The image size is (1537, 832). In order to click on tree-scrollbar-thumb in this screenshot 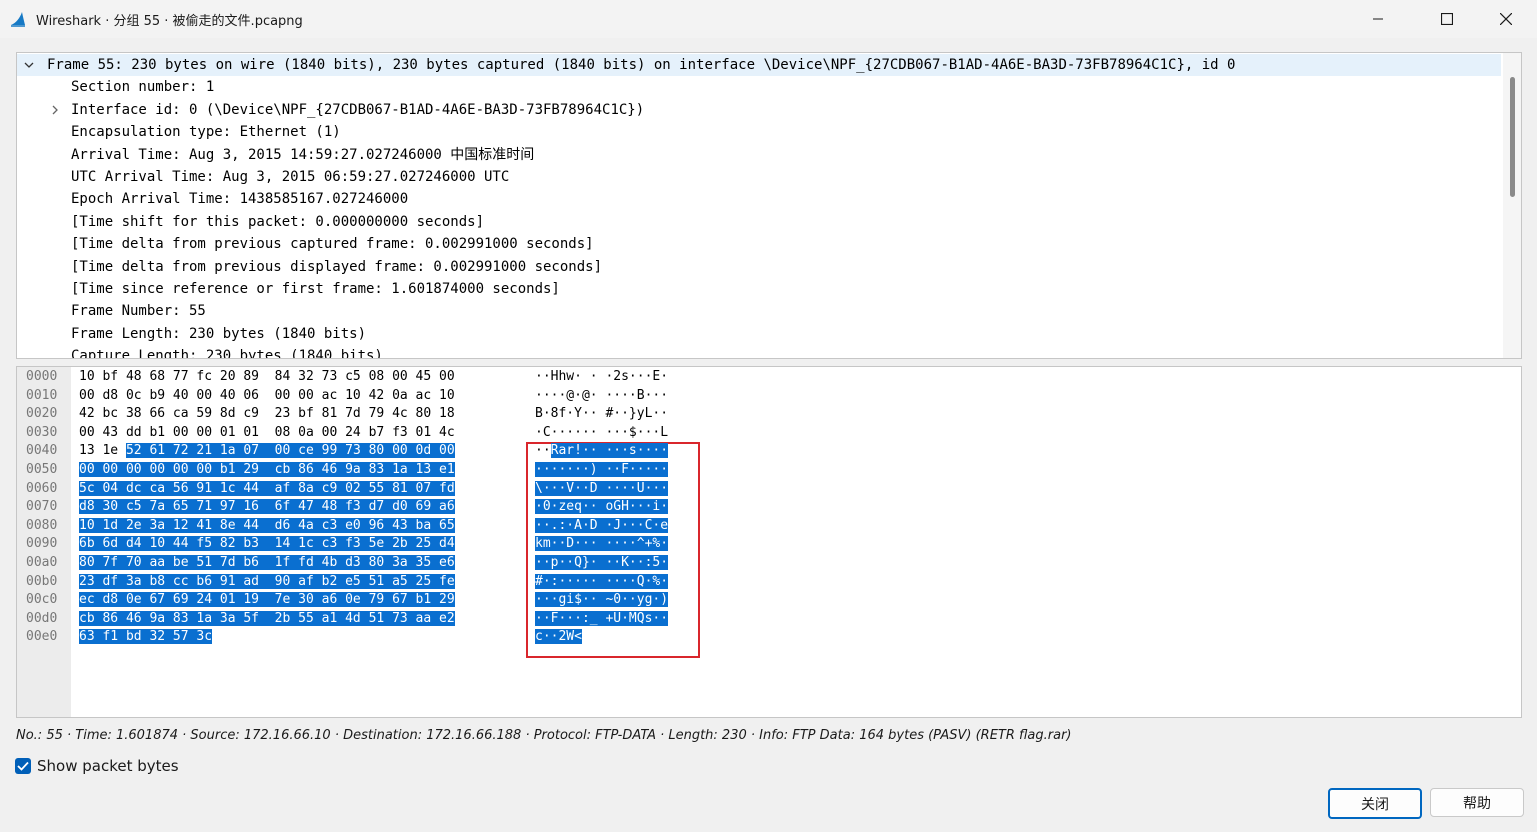, I will do `click(1512, 137)`.